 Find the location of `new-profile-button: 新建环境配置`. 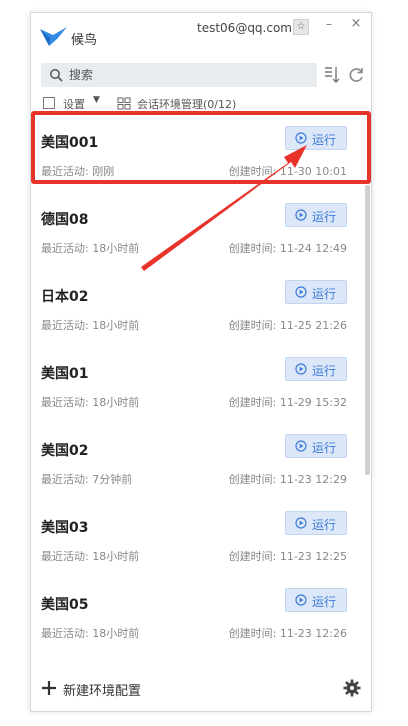

new-profile-button: 新建环境配置 is located at coordinates (102, 689).